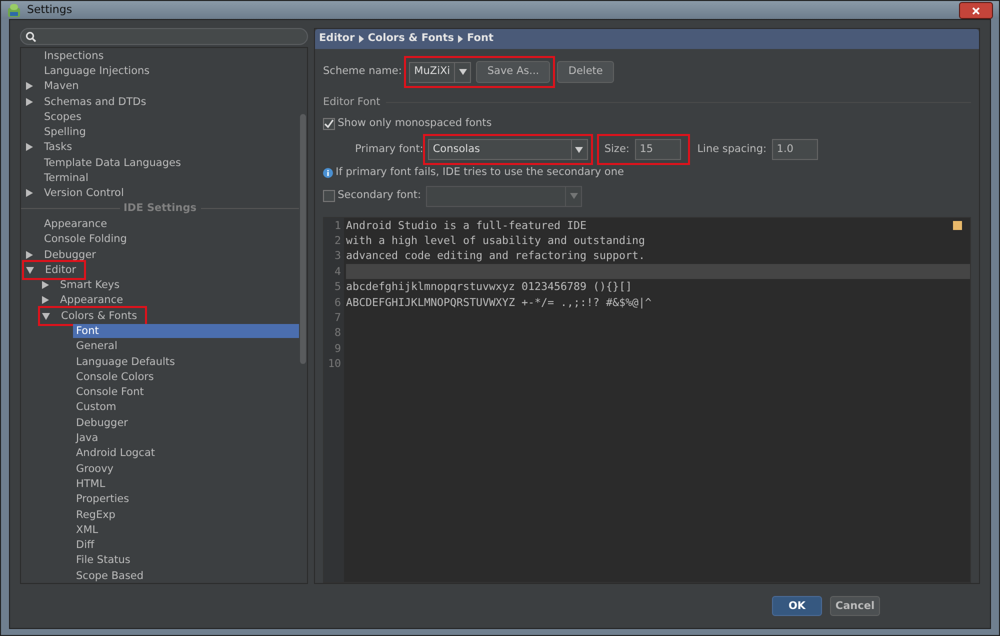 The height and width of the screenshot is (636, 1000). Describe the element at coordinates (115, 453) in the screenshot. I see `tree-item: Android Logcat` at that location.